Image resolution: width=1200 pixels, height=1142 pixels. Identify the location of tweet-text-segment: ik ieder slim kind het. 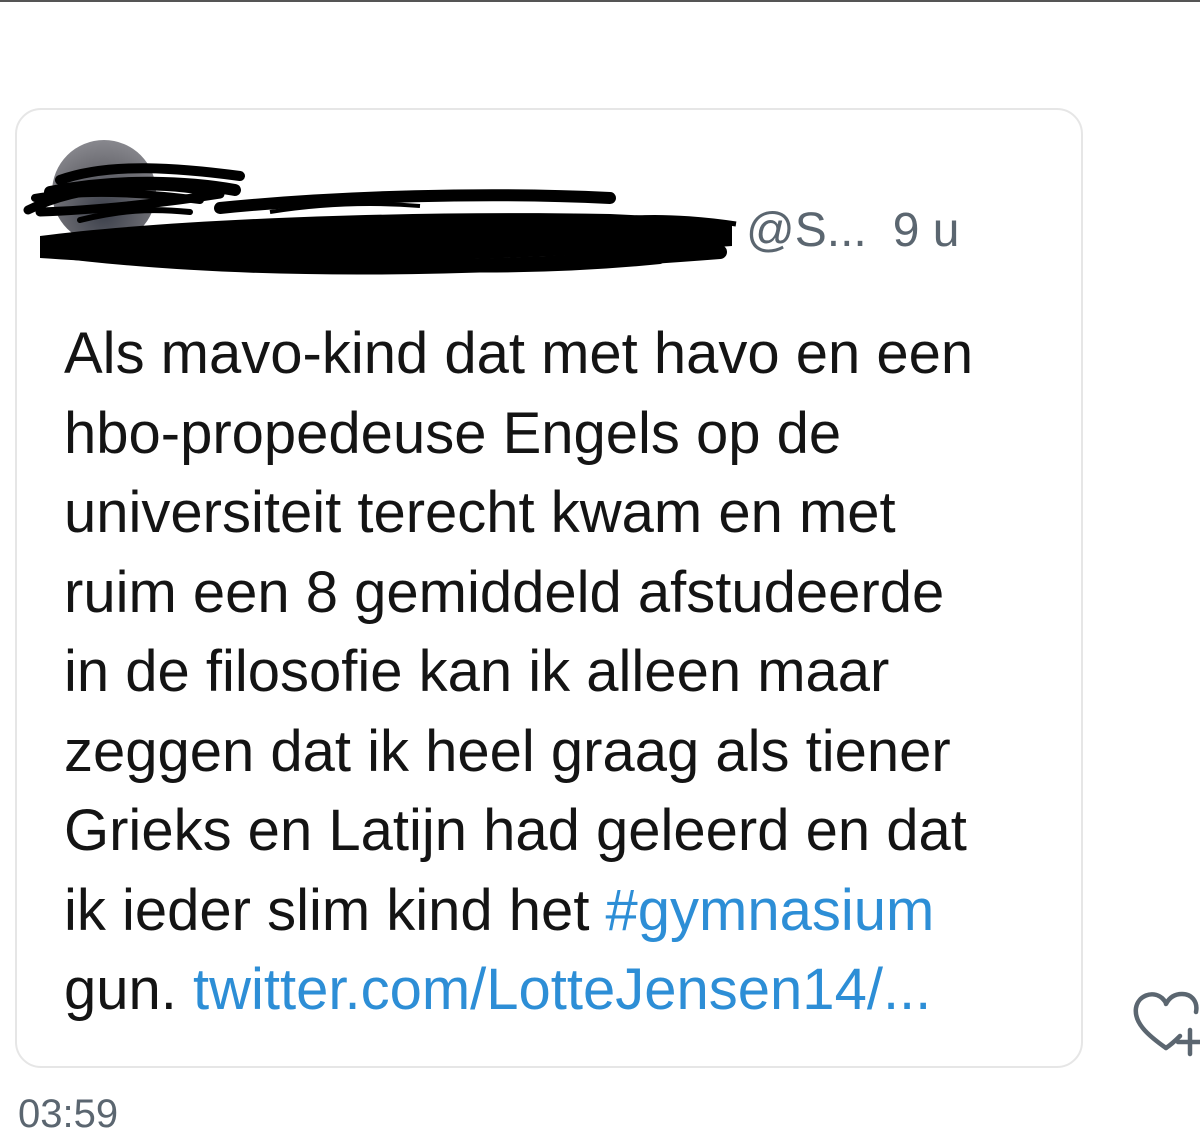
(335, 910).